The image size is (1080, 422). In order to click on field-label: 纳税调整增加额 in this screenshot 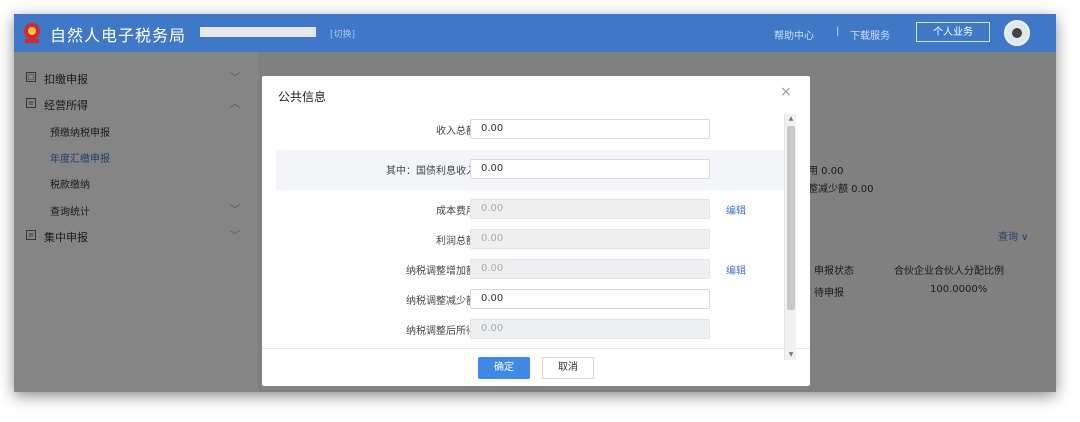, I will do `click(441, 271)`.